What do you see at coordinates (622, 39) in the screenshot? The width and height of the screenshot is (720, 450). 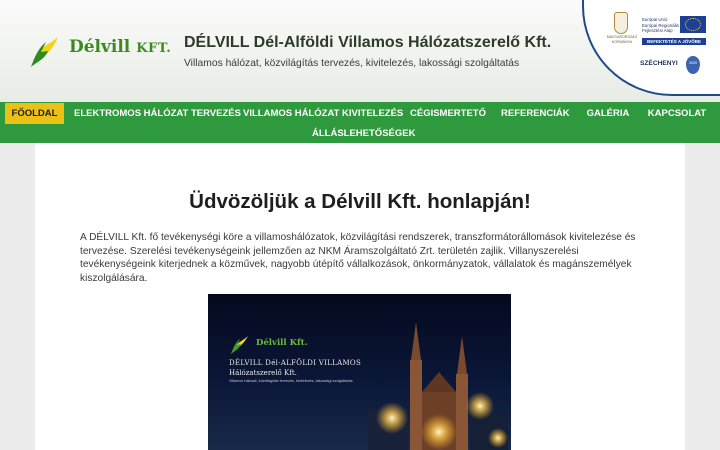 I see `government-label: MAGYARORSZÁG KORMÁNYA` at bounding box center [622, 39].